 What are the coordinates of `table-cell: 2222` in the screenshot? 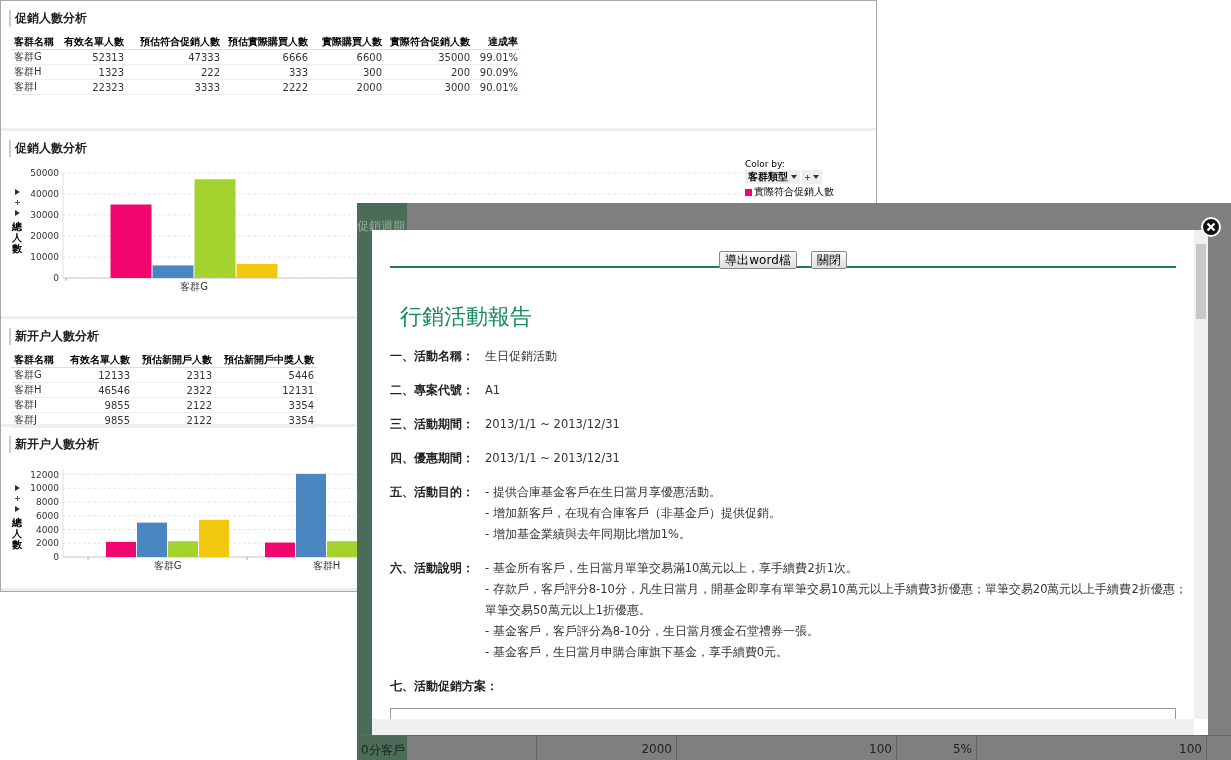 It's located at (267, 87).